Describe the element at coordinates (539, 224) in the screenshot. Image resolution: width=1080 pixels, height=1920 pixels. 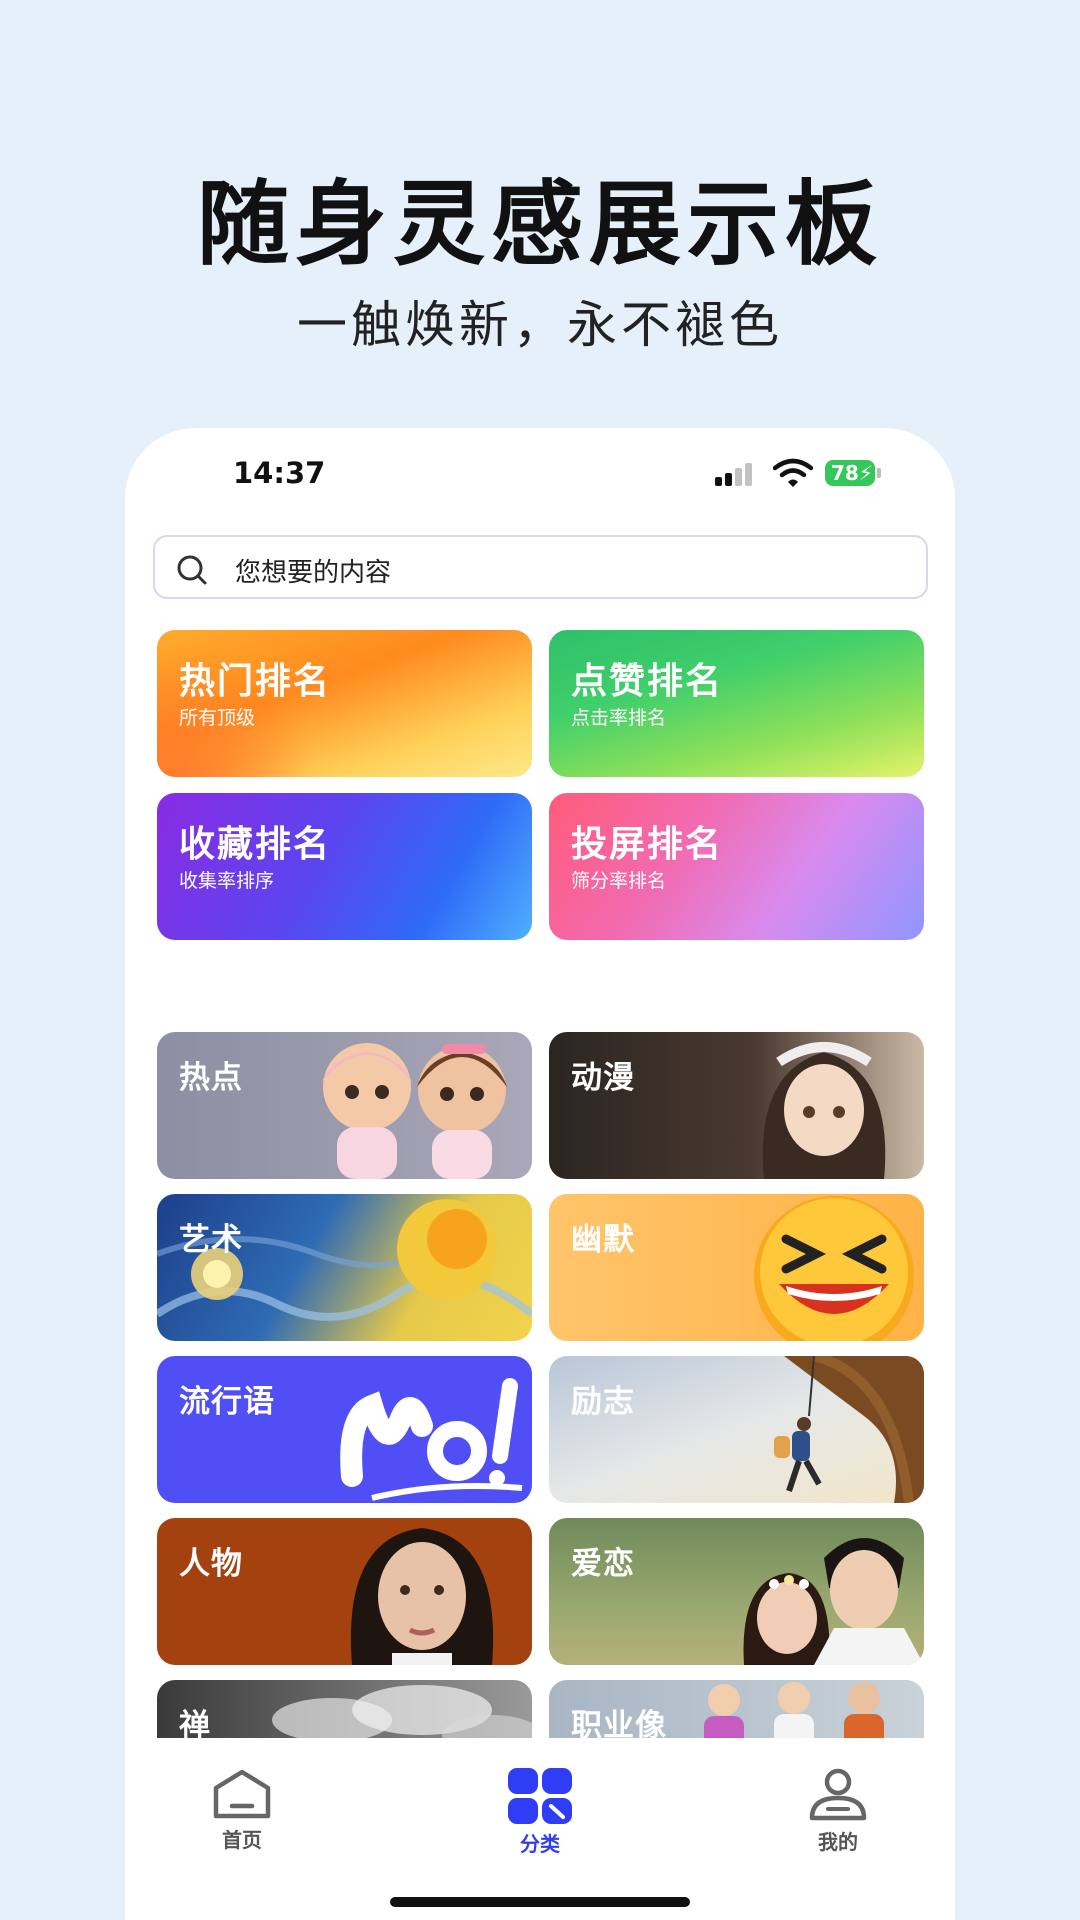
I see `promo-title: 随身灵感展示板` at that location.